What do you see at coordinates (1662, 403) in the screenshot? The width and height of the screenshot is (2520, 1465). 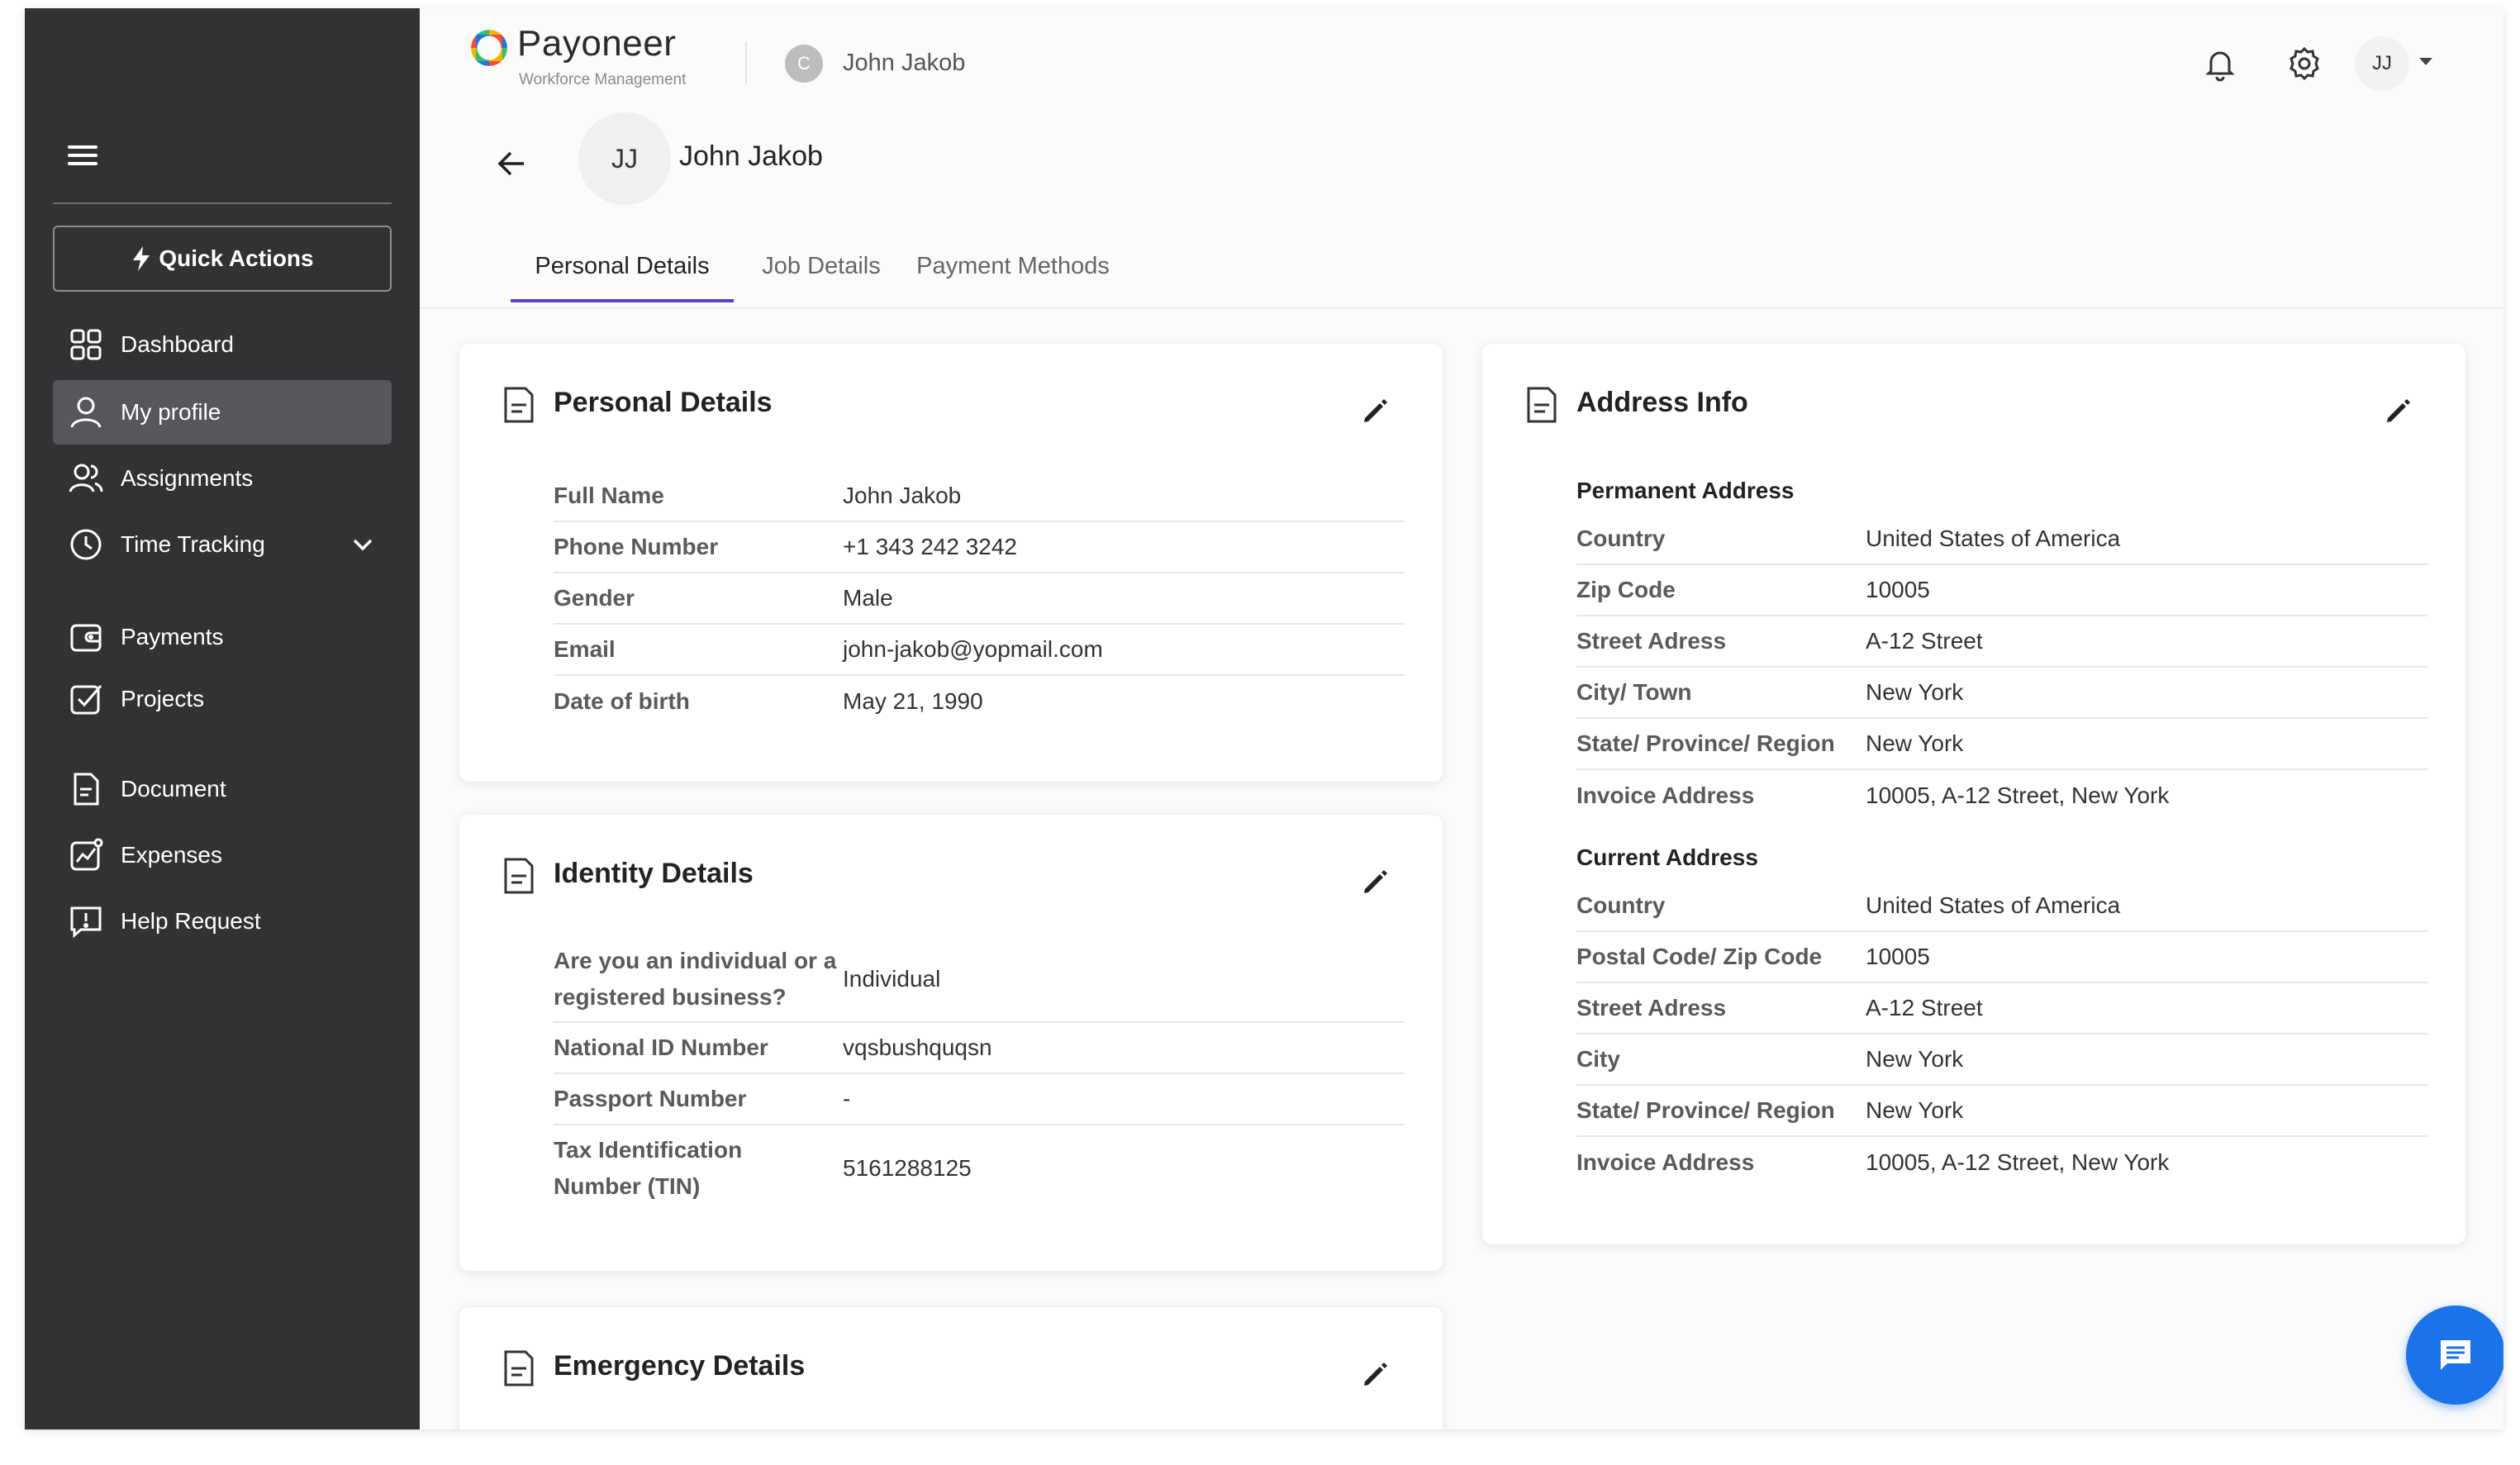 I see `card-title: Address Info` at bounding box center [1662, 403].